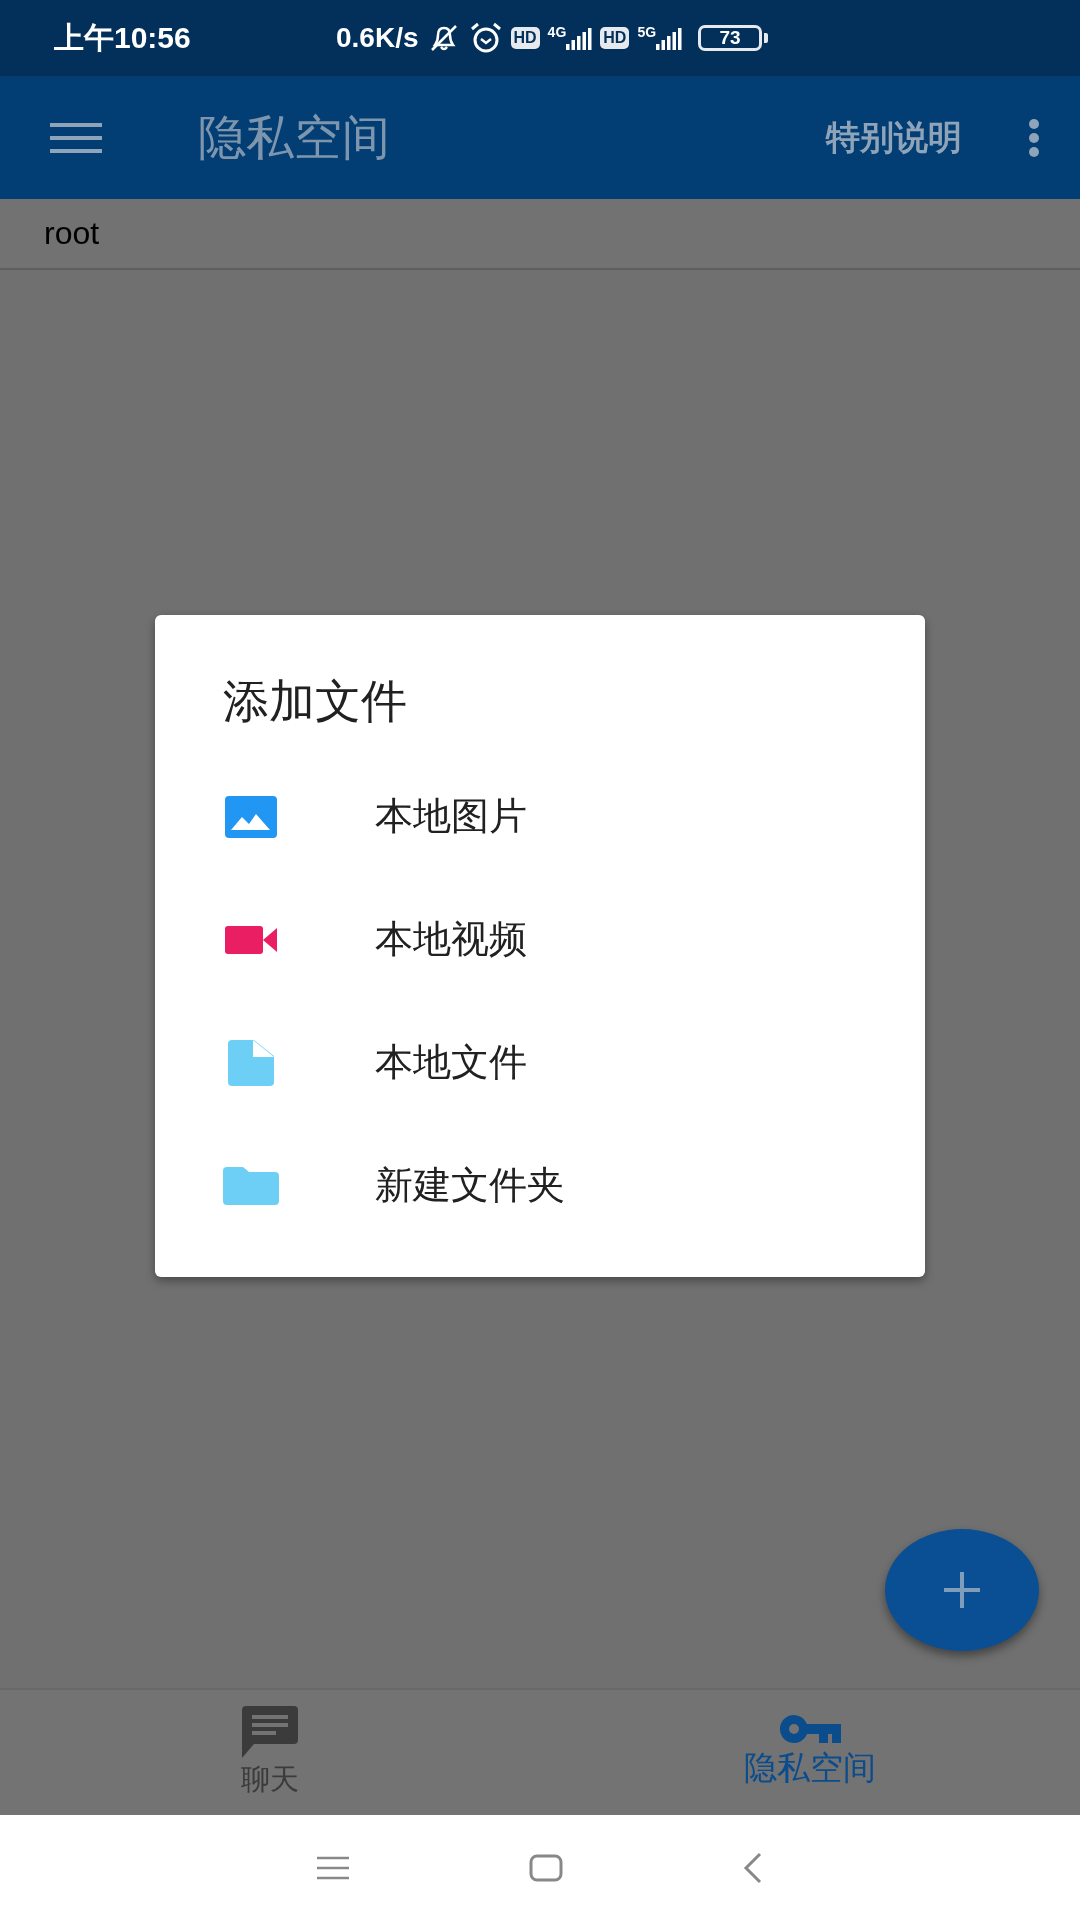  Describe the element at coordinates (251, 939) in the screenshot. I see `video-camera-icon` at that location.